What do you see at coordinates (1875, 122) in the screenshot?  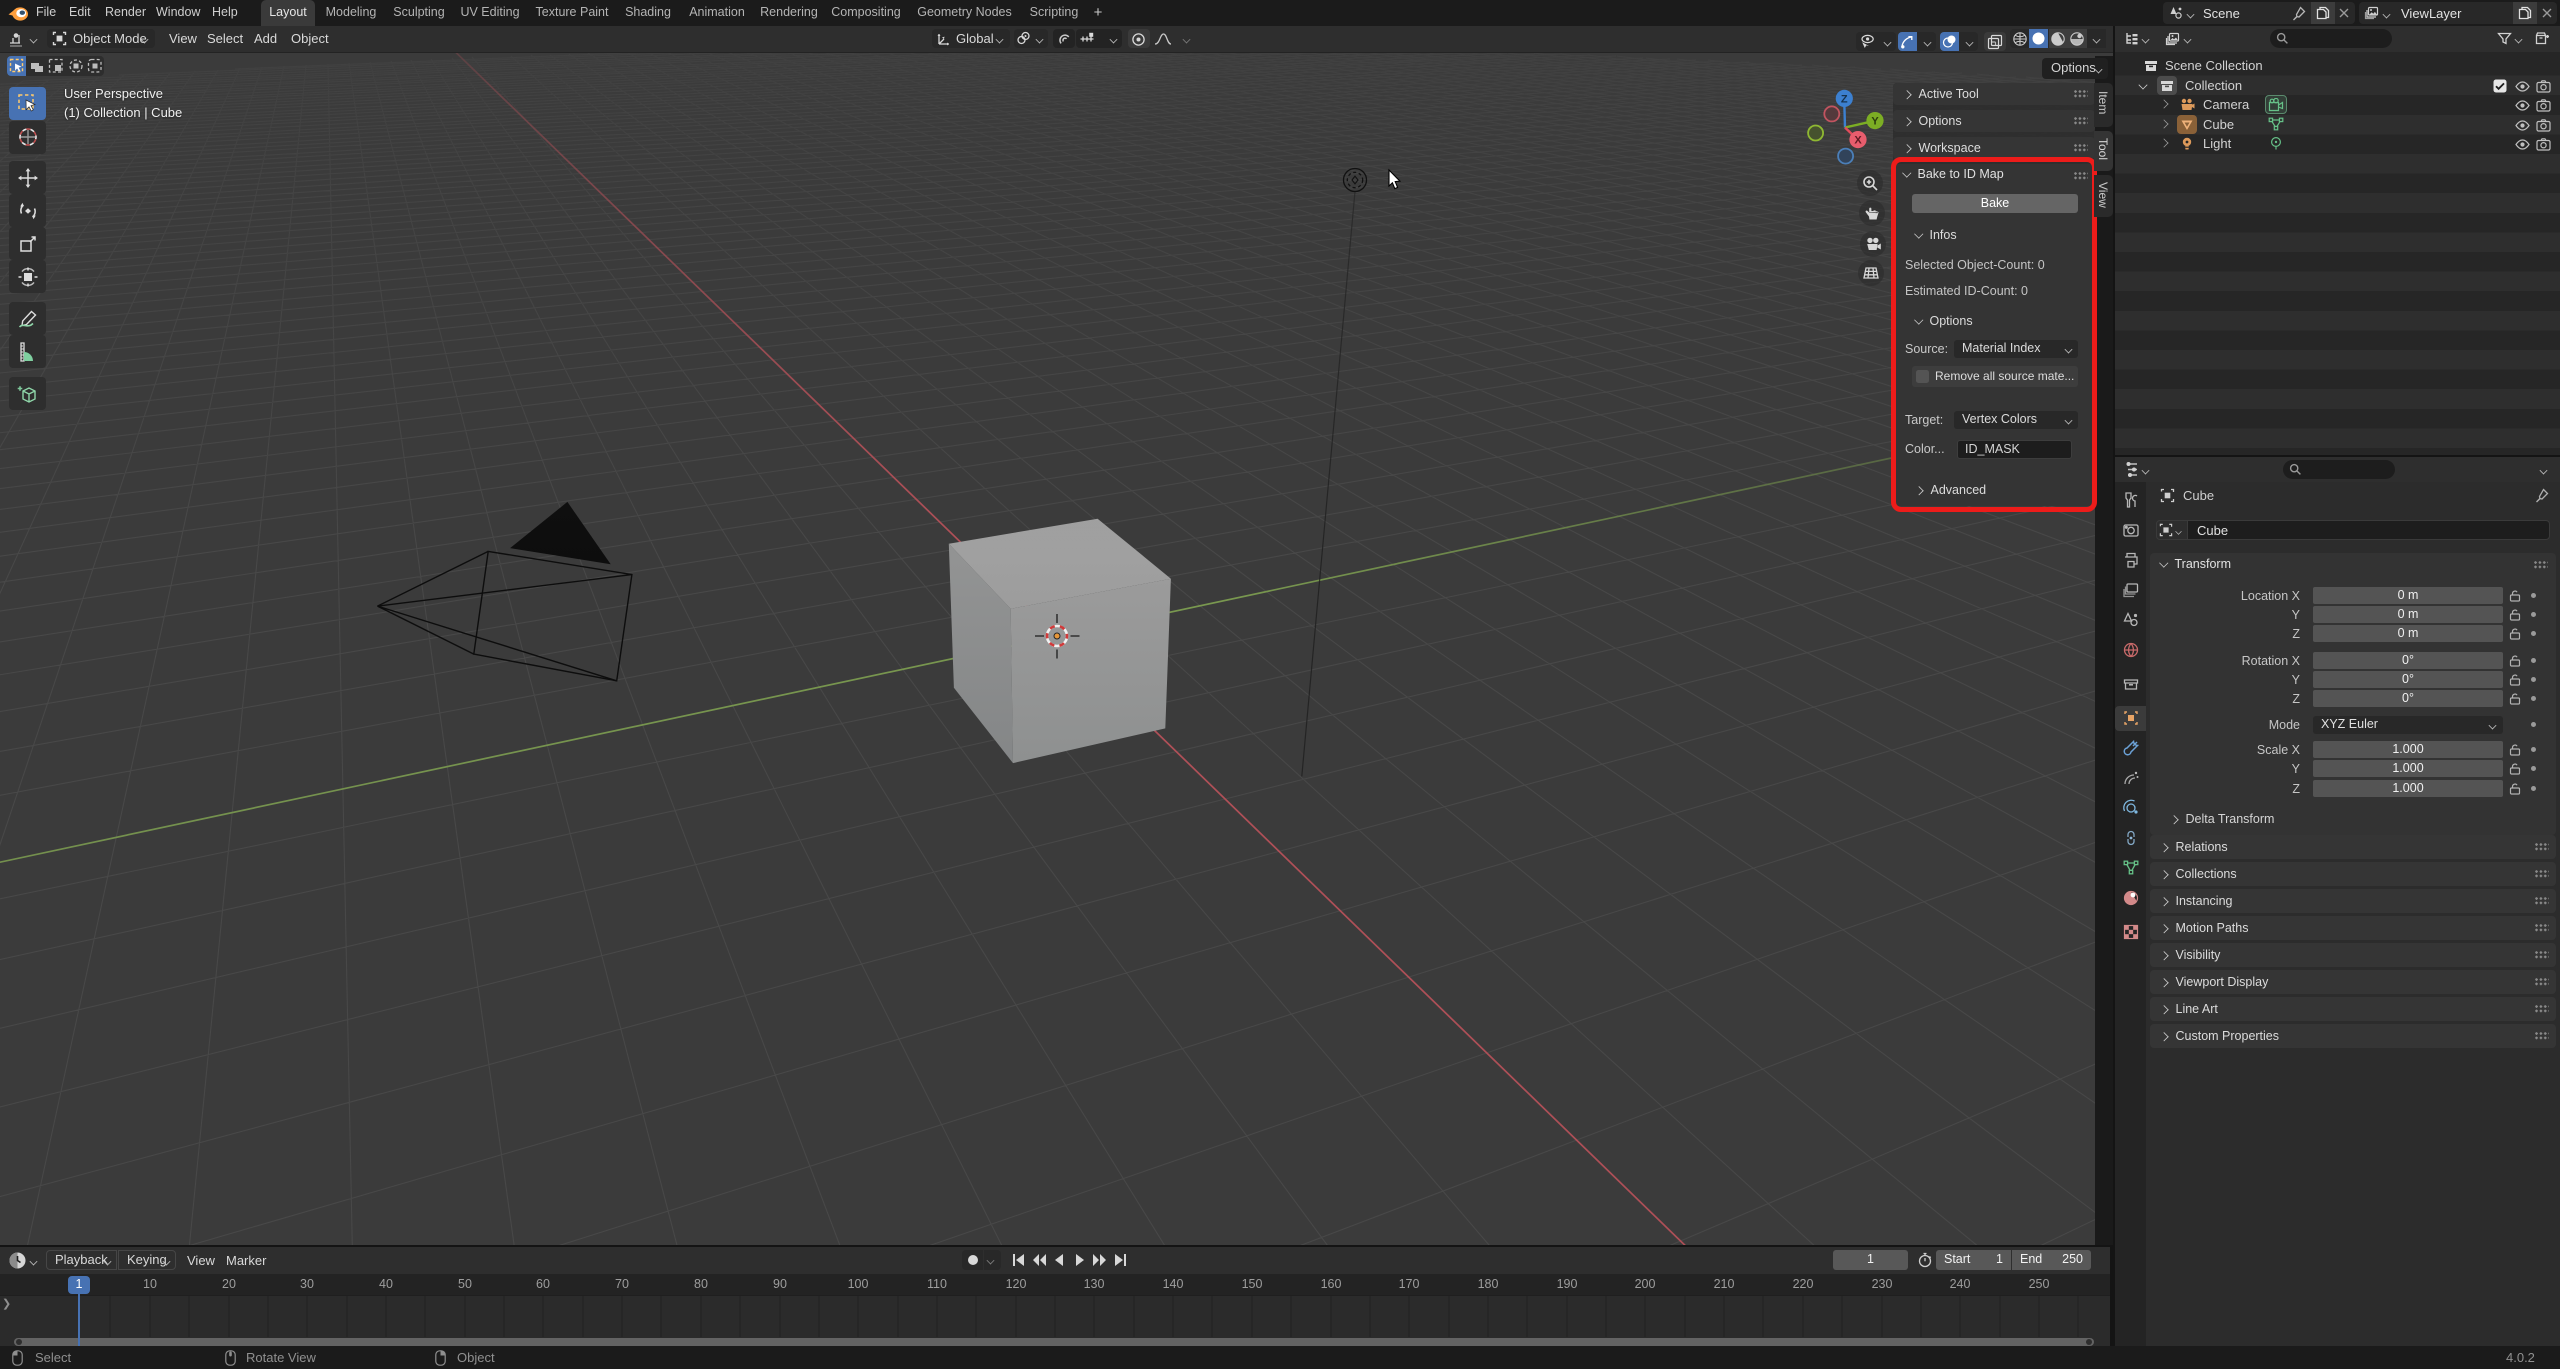 I see `svg-text: Y` at bounding box center [1875, 122].